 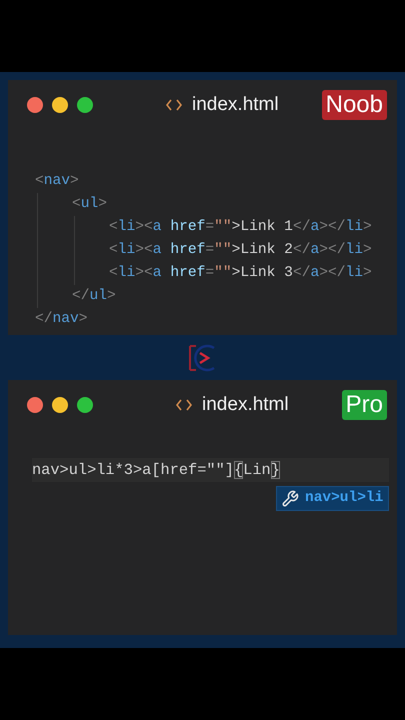 I want to click on code-line: <li><a href="">Link 1</a></li>, so click(x=241, y=227).